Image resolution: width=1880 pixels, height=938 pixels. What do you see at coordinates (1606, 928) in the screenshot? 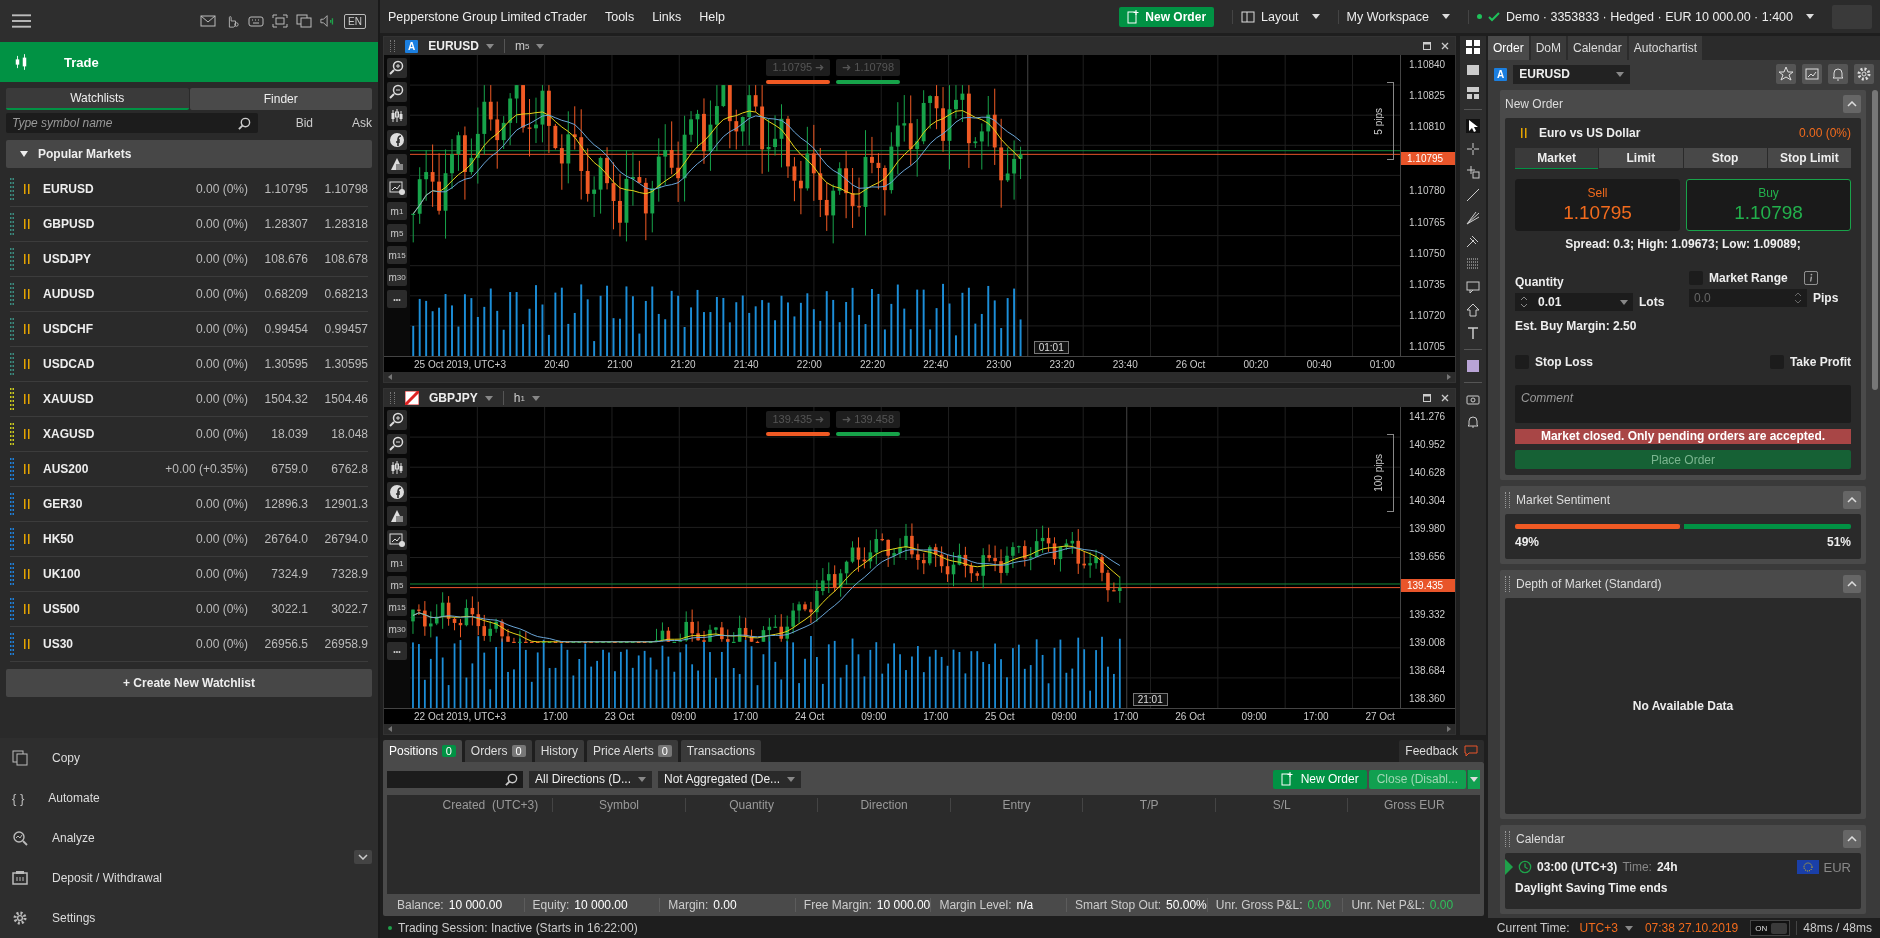
I see `timezone-dropdown: UTC+3` at bounding box center [1606, 928].